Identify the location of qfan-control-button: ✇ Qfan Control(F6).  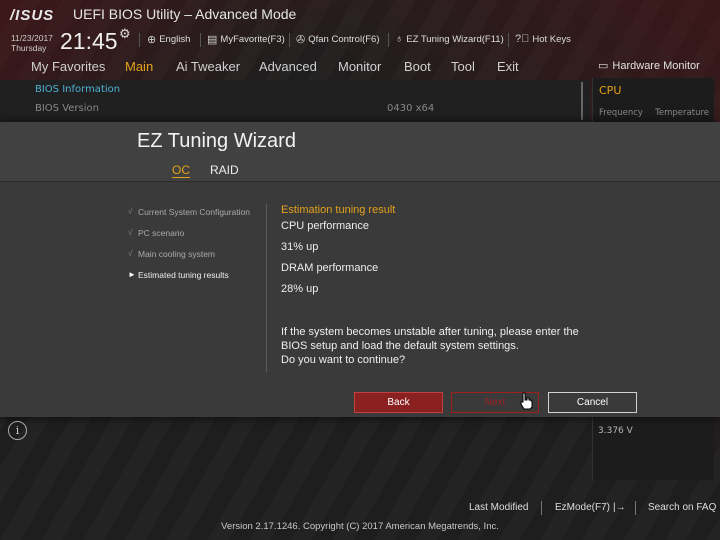
(338, 39).